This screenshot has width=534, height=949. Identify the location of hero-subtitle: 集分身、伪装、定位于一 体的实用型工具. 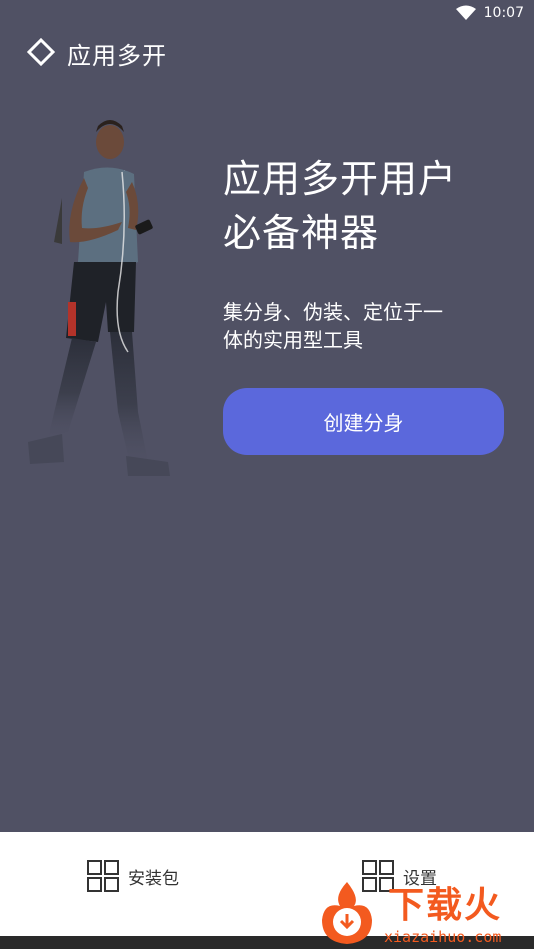
(363, 326).